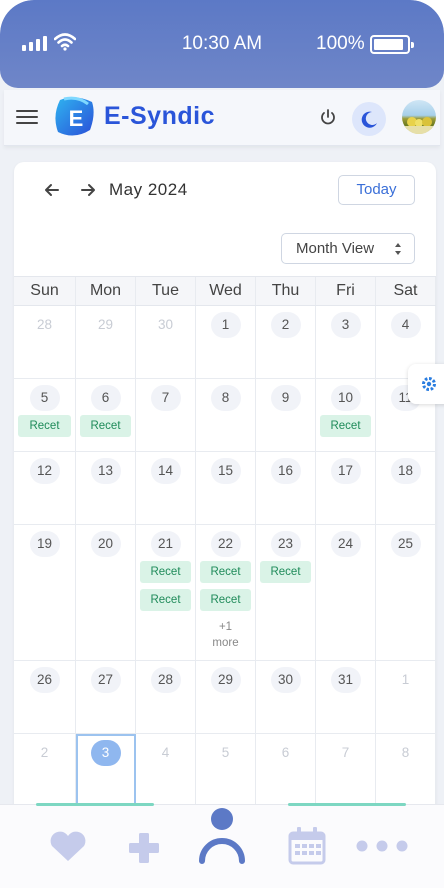  What do you see at coordinates (166, 488) in the screenshot?
I see `calendar-day: 14` at bounding box center [166, 488].